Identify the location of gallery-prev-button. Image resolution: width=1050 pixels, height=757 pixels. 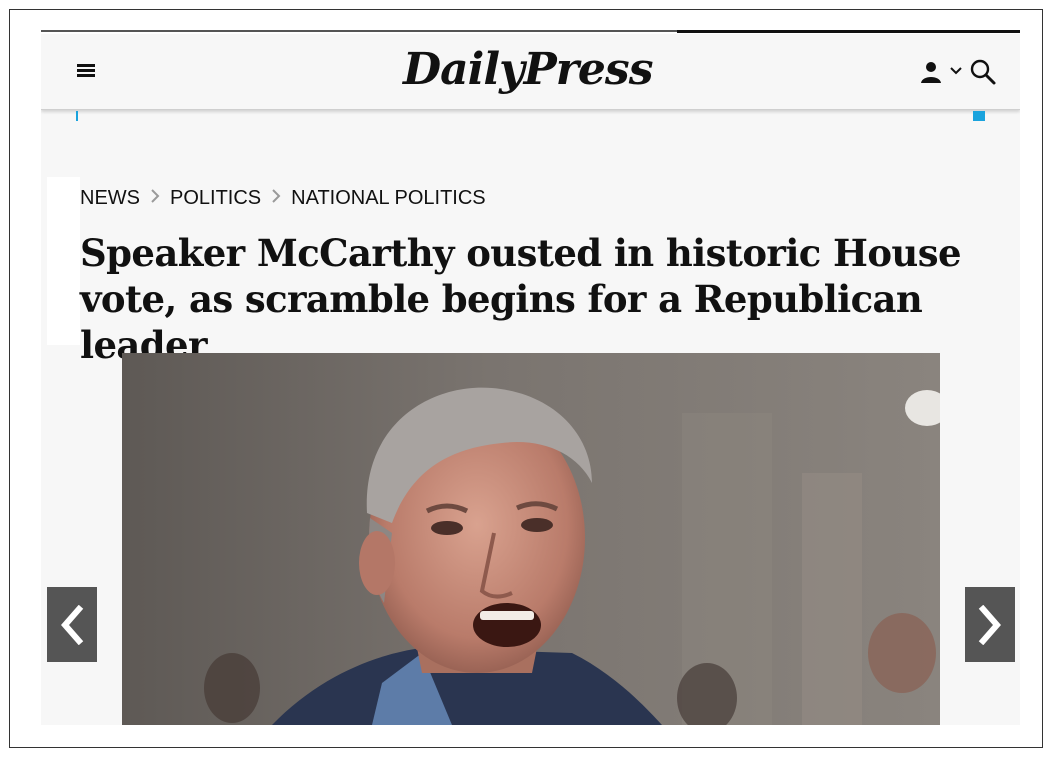
(72, 624).